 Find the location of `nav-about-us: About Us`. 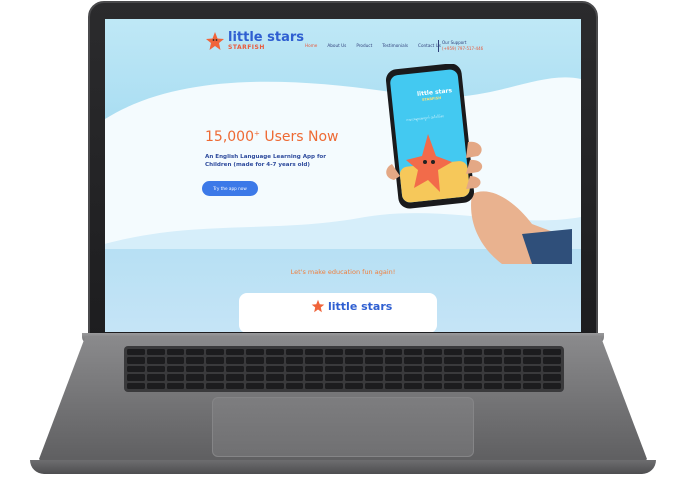

nav-about-us: About Us is located at coordinates (336, 45).